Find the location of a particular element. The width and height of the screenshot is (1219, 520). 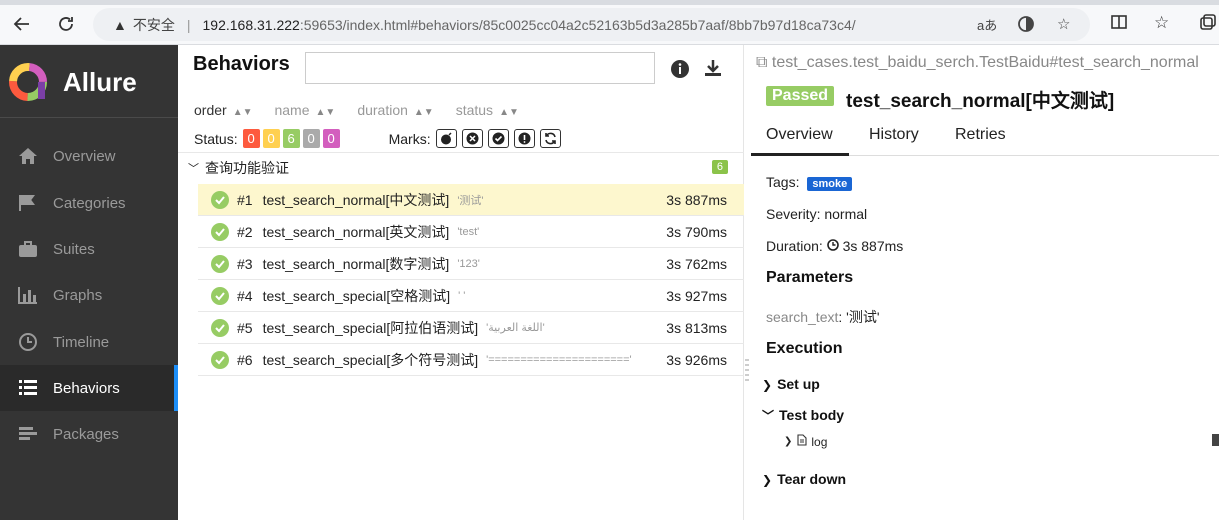

status-skipped-badge: 0 is located at coordinates (311, 138).